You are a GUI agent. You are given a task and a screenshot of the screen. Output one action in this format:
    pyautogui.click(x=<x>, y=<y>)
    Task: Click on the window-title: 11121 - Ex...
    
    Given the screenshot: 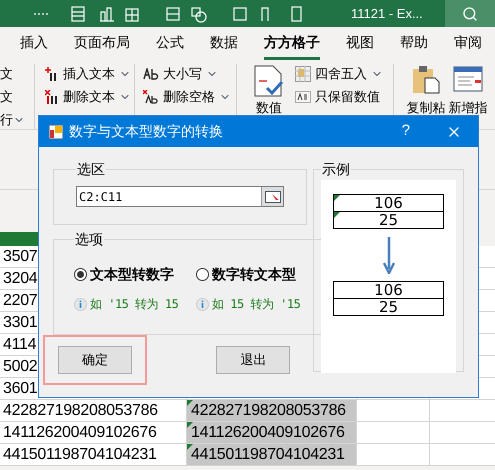 What is the action you would take?
    pyautogui.click(x=387, y=13)
    